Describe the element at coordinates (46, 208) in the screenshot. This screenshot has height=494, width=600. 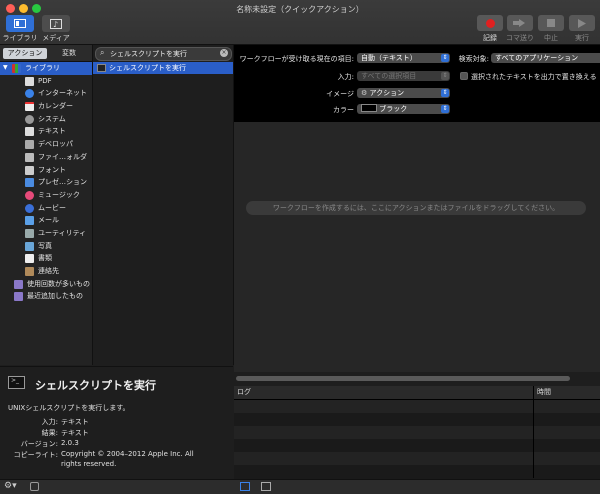
I see `library-item: ムービー` at that location.